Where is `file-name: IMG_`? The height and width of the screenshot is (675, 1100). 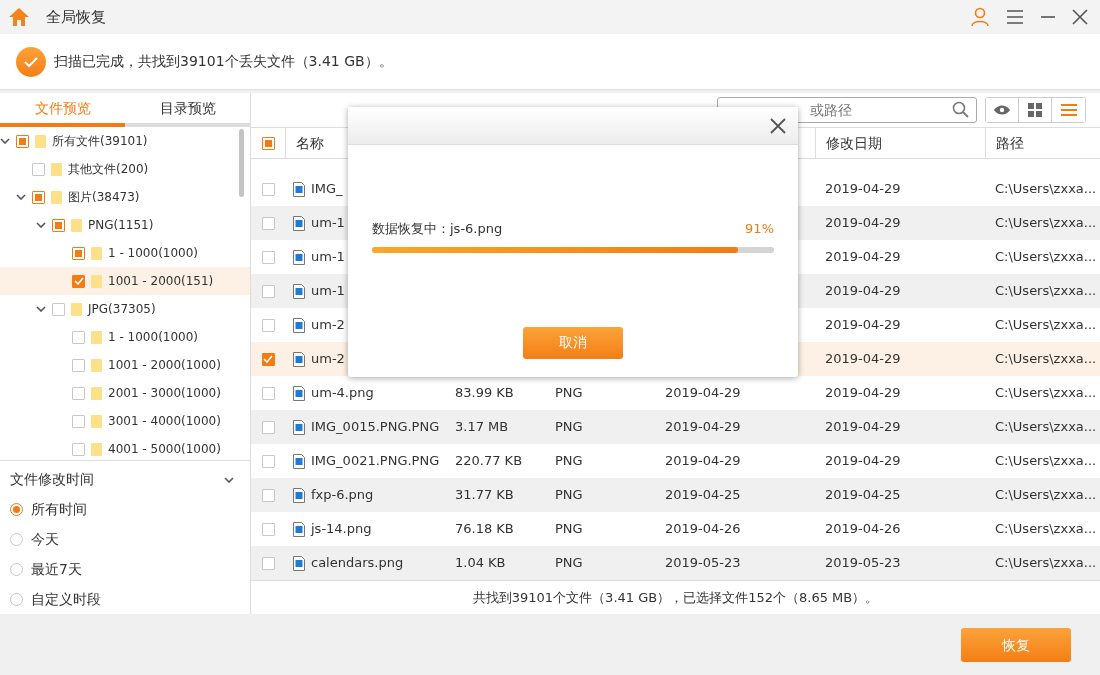
file-name: IMG_ is located at coordinates (327, 189).